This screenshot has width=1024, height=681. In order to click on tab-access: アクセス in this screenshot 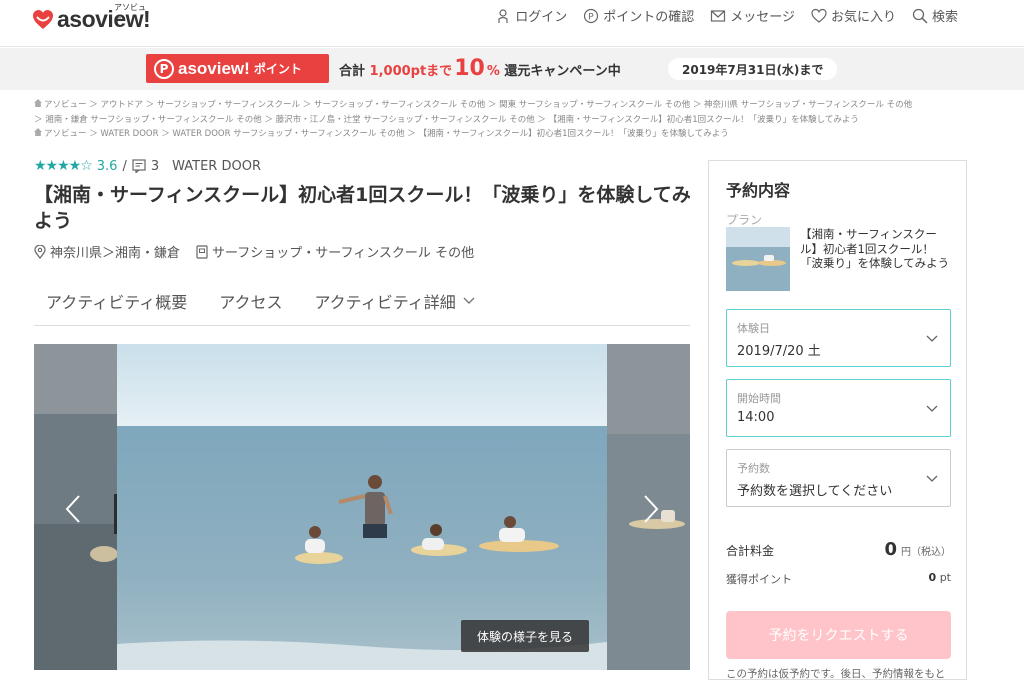, I will do `click(254, 301)`.